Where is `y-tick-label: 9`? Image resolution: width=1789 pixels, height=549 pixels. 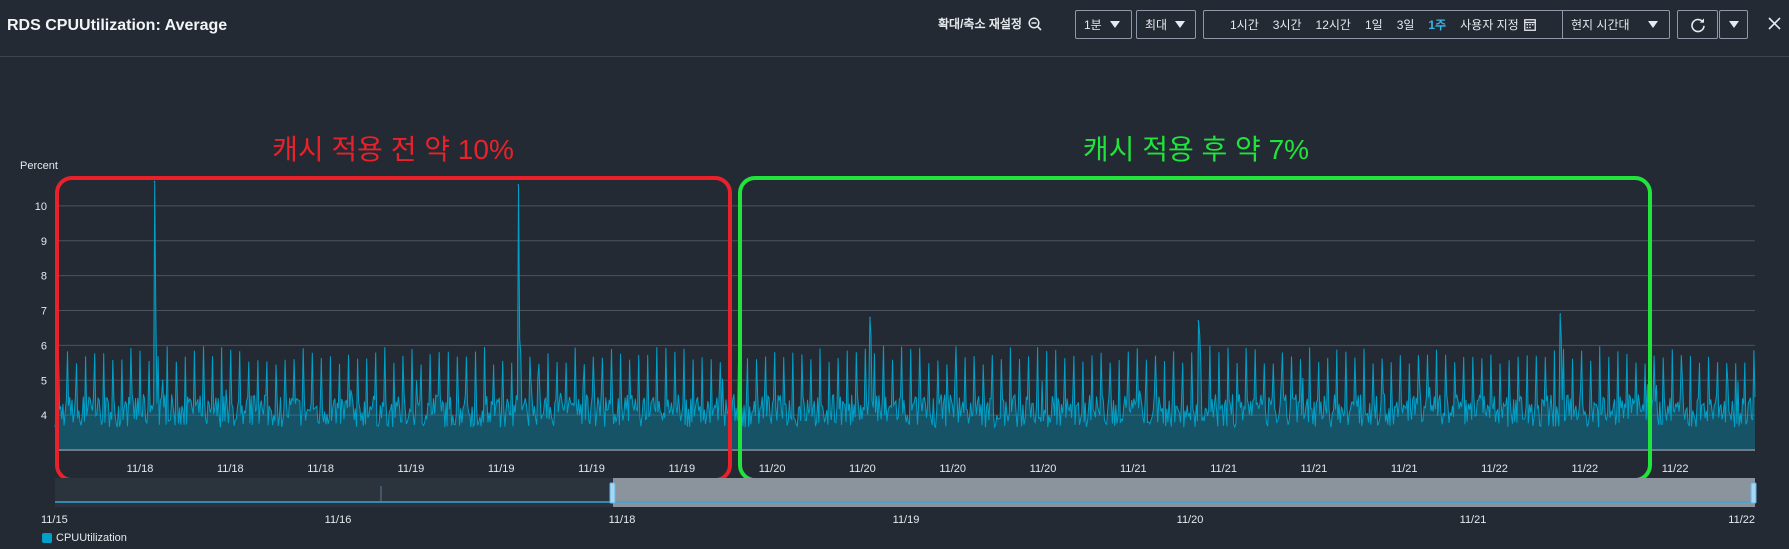
y-tick-label: 9 is located at coordinates (44, 242).